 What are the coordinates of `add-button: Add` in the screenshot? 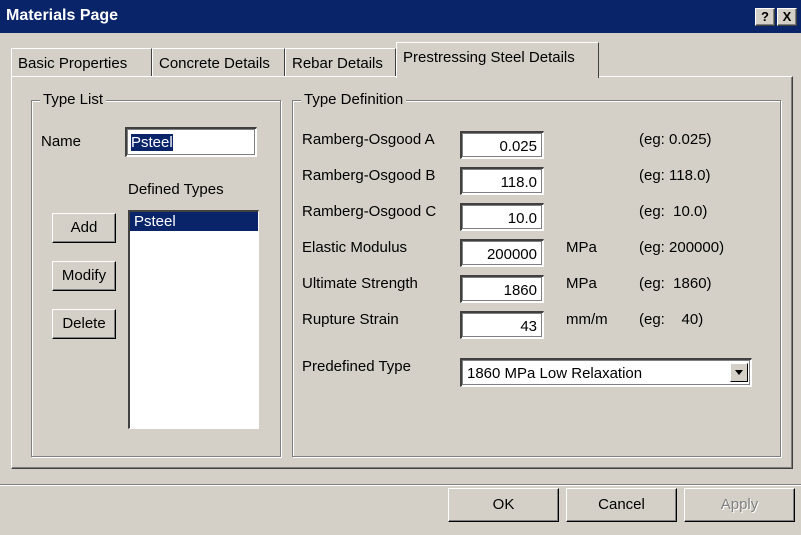 It's located at (84, 228).